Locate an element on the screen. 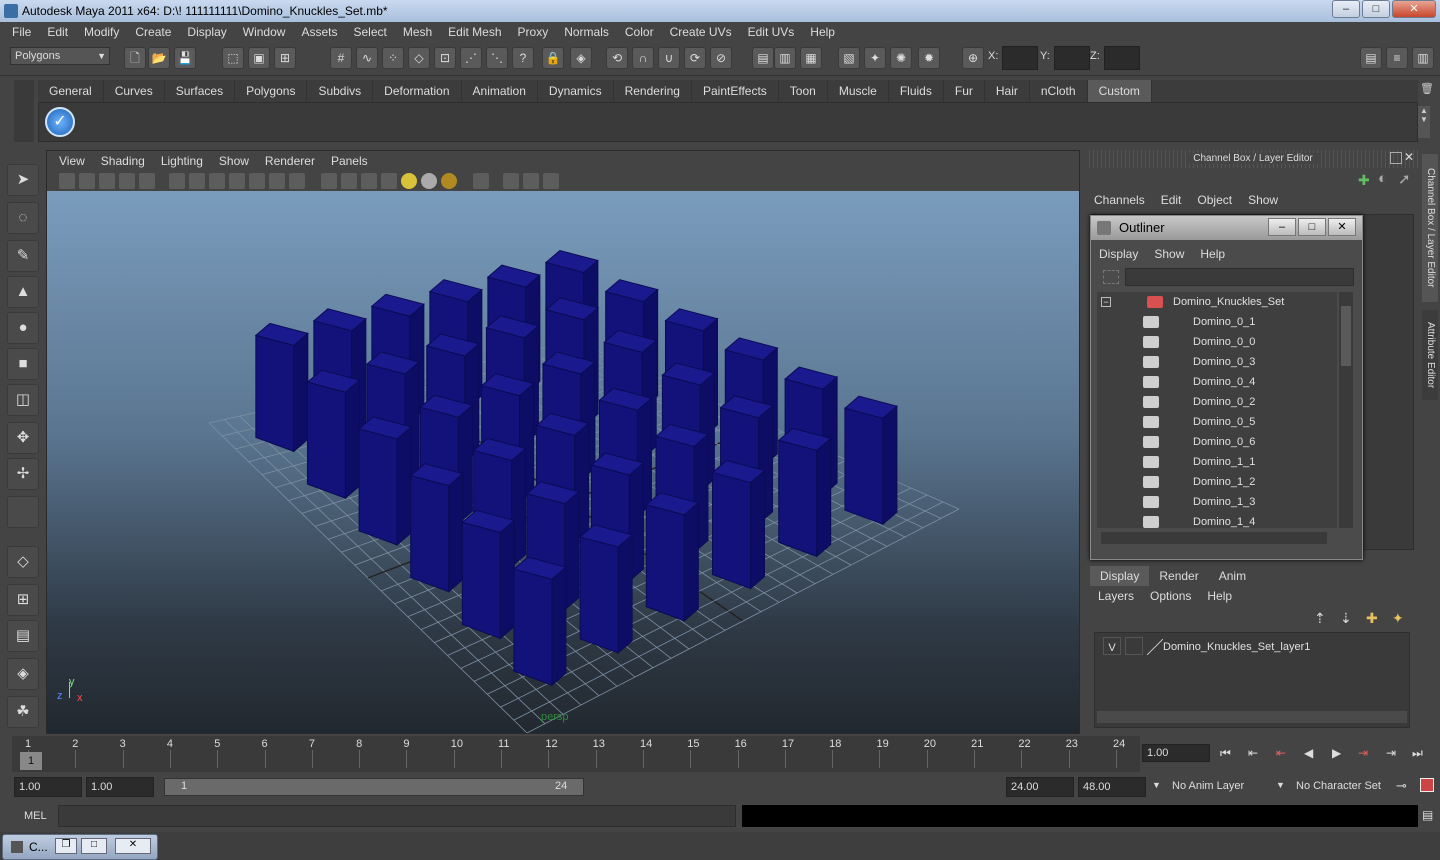 The width and height of the screenshot is (1440, 860). viewport-menu-panels: Panels is located at coordinates (349, 161).